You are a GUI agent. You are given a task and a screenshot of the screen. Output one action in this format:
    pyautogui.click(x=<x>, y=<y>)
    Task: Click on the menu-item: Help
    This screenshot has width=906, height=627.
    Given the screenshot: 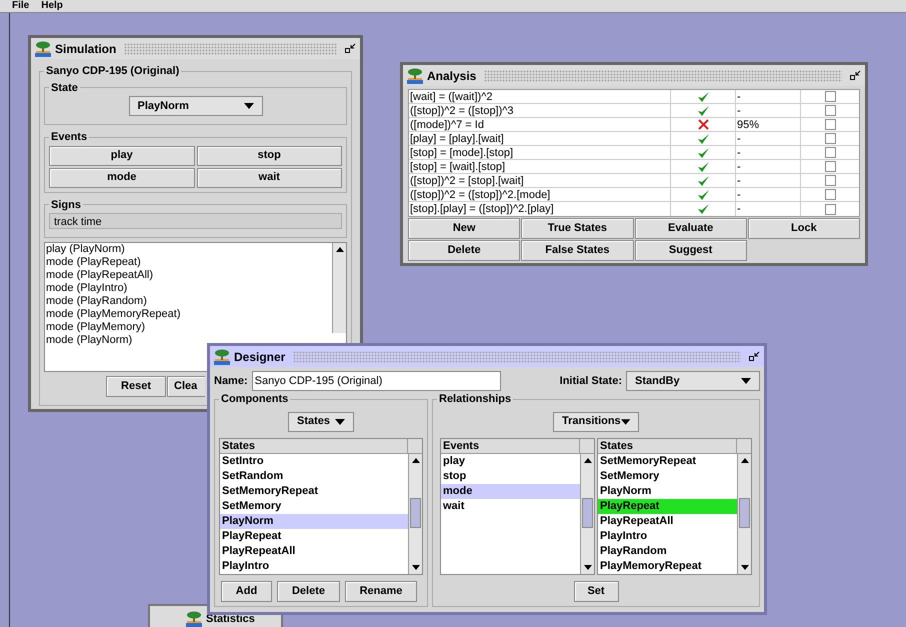 What is the action you would take?
    pyautogui.click(x=52, y=6)
    